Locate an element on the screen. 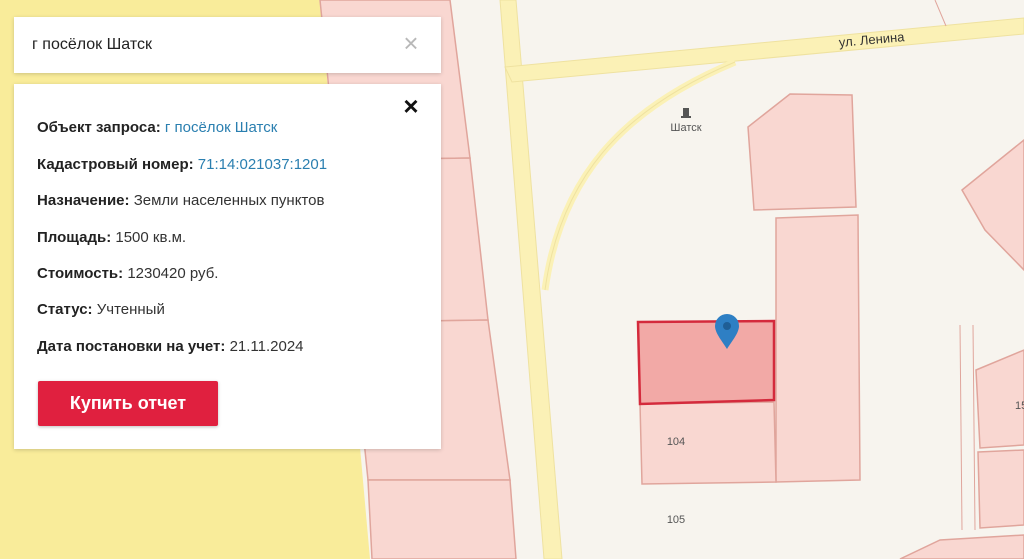 The width and height of the screenshot is (1024, 559). info-row-object: Объект запроса: г посёлок Шатск is located at coordinates (157, 127).